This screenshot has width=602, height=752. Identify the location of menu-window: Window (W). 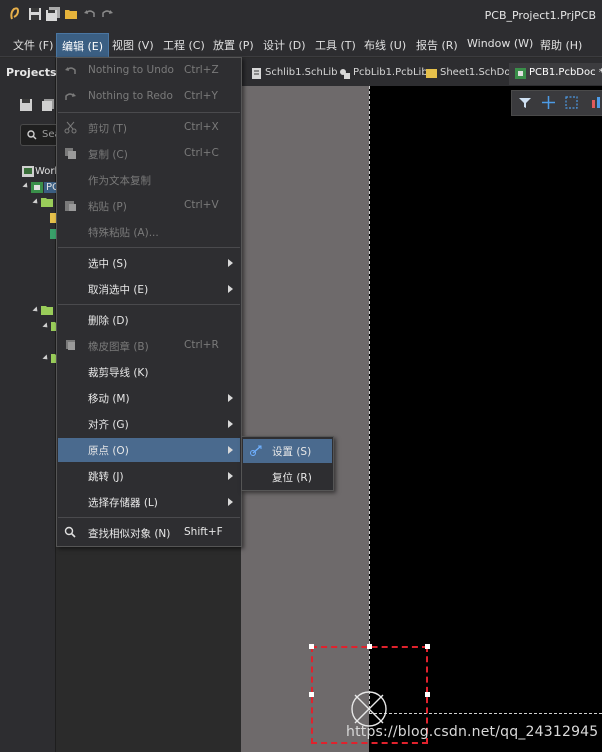
(500, 43).